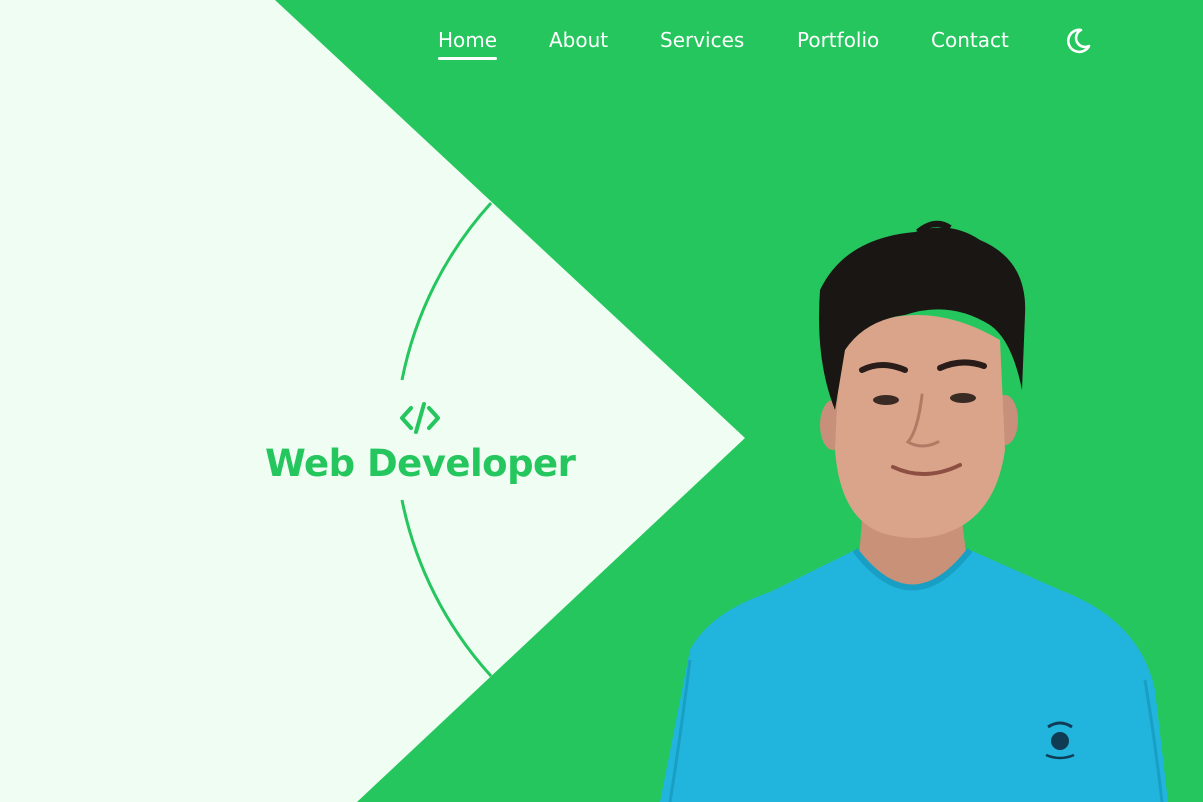  I want to click on face, so click(920, 427).